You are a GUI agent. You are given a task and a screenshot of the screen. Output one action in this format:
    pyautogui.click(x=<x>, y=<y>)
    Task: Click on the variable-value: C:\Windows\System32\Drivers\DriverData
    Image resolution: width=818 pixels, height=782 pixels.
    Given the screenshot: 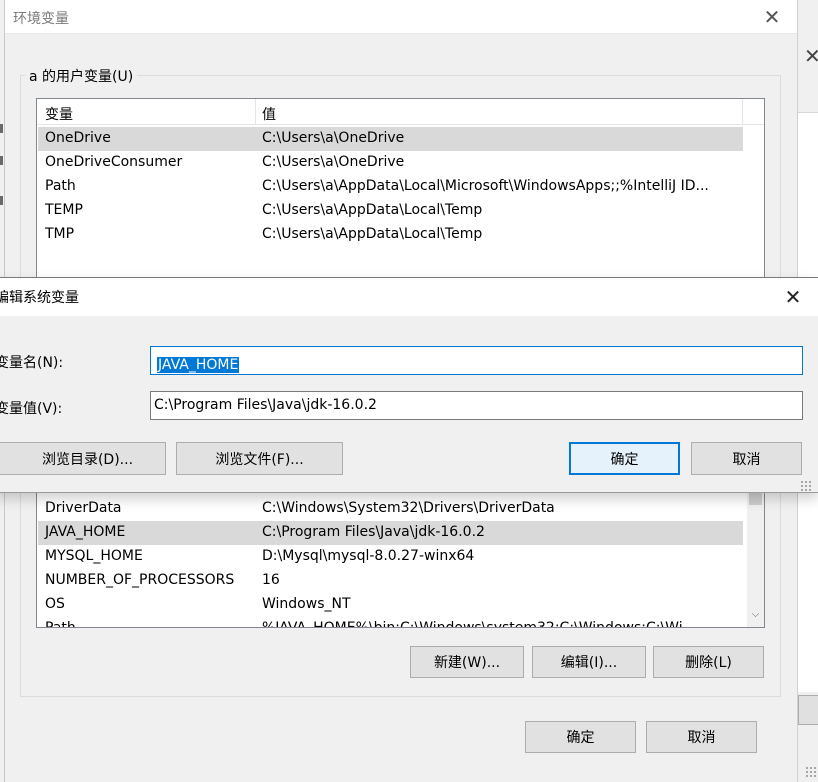 What is the action you would take?
    pyautogui.click(x=408, y=508)
    